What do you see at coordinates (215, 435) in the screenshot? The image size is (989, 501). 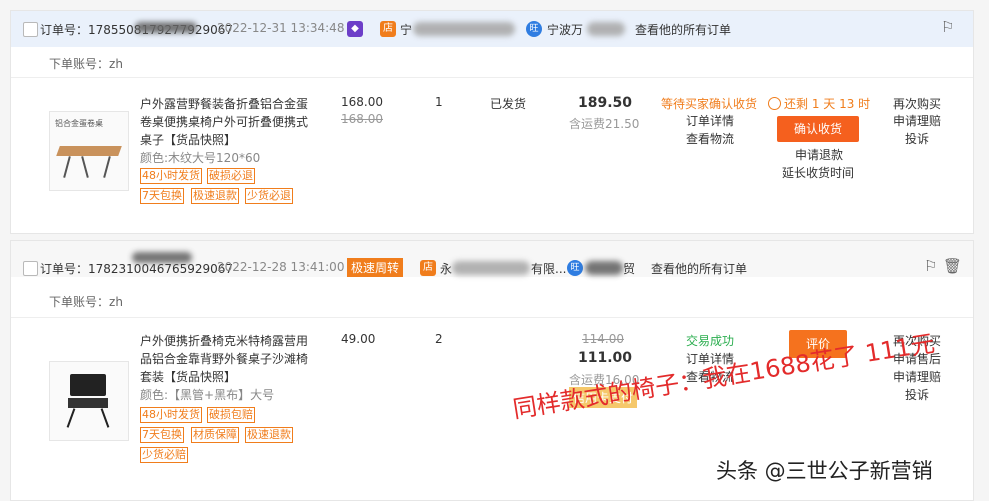 I see `service-tag: 材质保障` at bounding box center [215, 435].